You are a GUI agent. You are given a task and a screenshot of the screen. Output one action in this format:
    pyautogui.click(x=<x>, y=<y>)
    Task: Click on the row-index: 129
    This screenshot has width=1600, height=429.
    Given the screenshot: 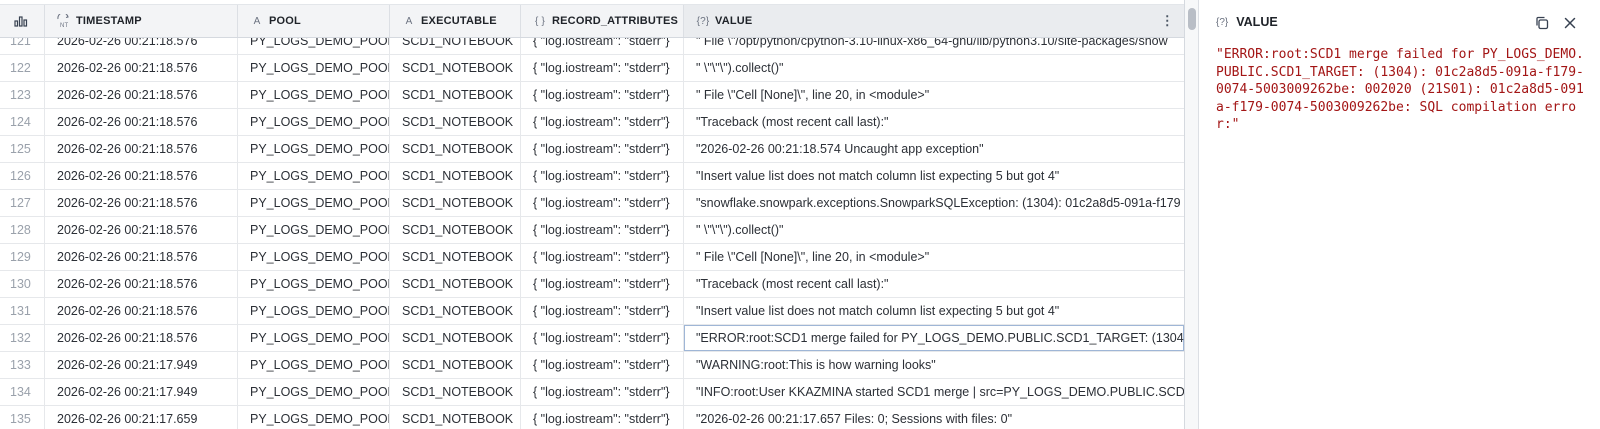 What is the action you would take?
    pyautogui.click(x=22, y=257)
    